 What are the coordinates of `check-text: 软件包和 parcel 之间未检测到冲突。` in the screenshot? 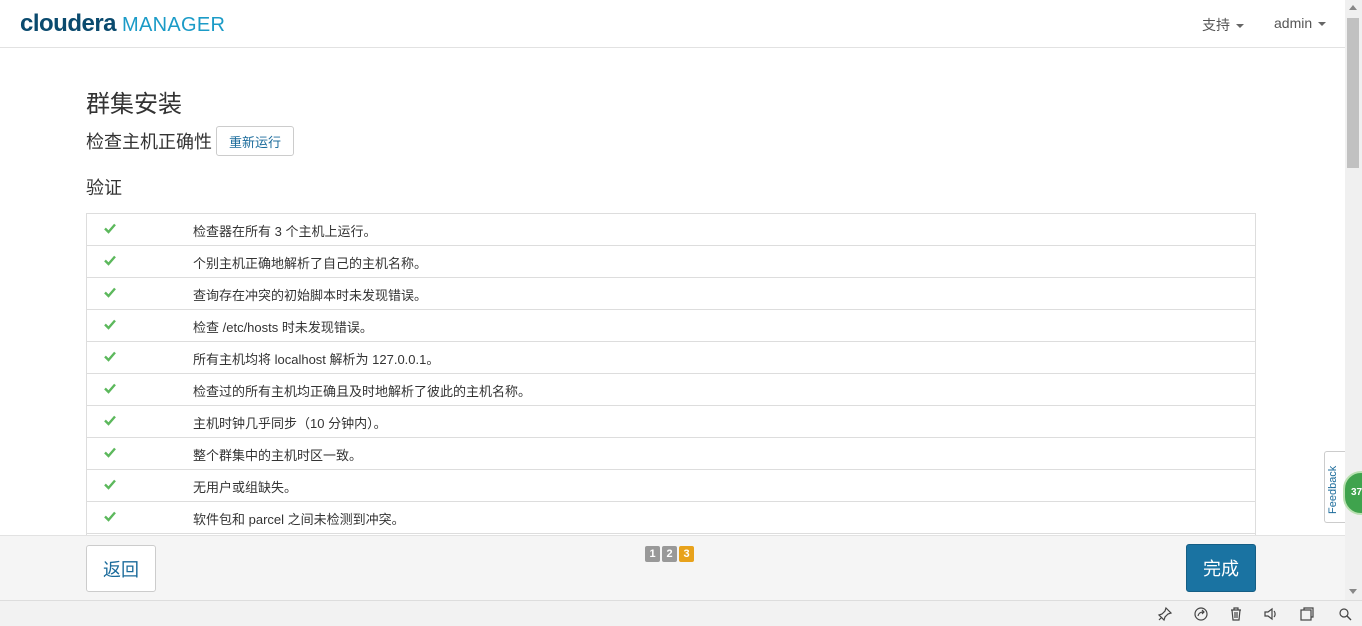 It's located at (299, 519).